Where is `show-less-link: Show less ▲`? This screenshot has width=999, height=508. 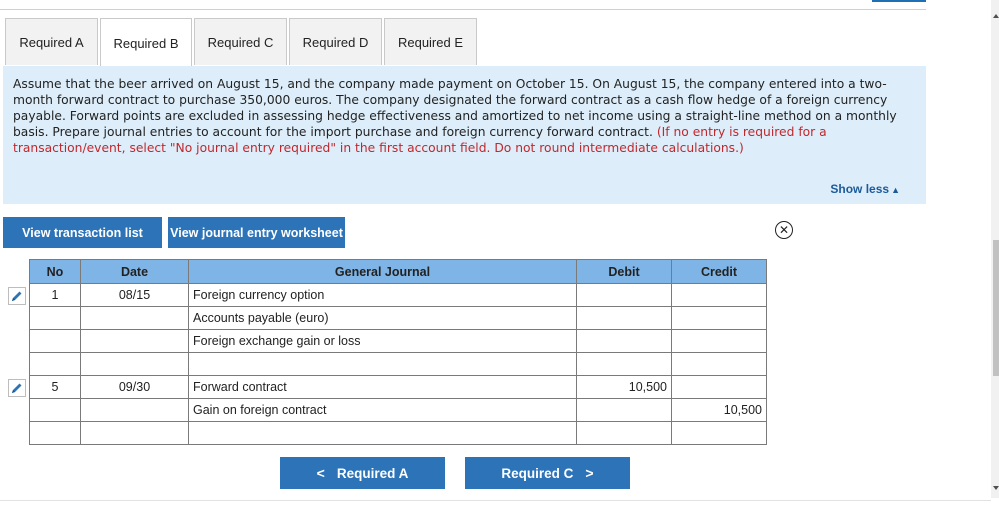
show-less-link: Show less ▲ is located at coordinates (865, 189).